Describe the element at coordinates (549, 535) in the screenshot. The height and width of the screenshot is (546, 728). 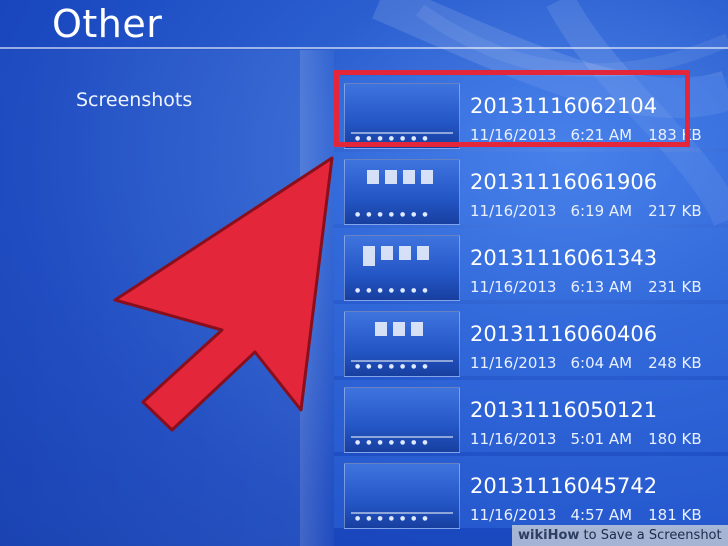
I see `watermark-brand: wikiHow` at that location.